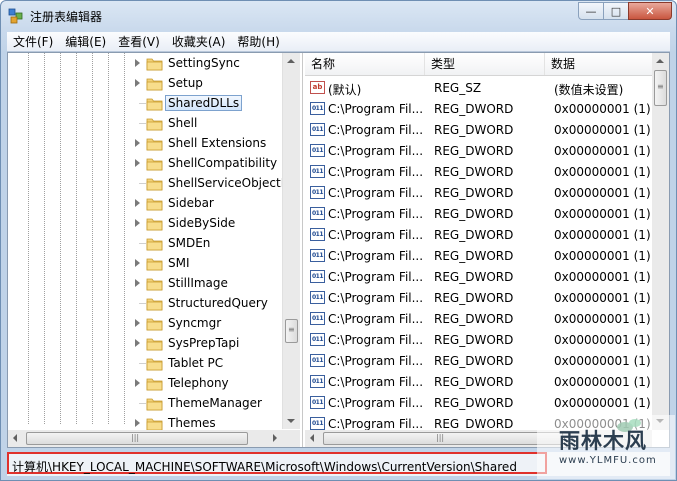 Image resolution: width=677 pixels, height=481 pixels. Describe the element at coordinates (291, 331) in the screenshot. I see `tree-vscroll-thumb: ≡` at that location.